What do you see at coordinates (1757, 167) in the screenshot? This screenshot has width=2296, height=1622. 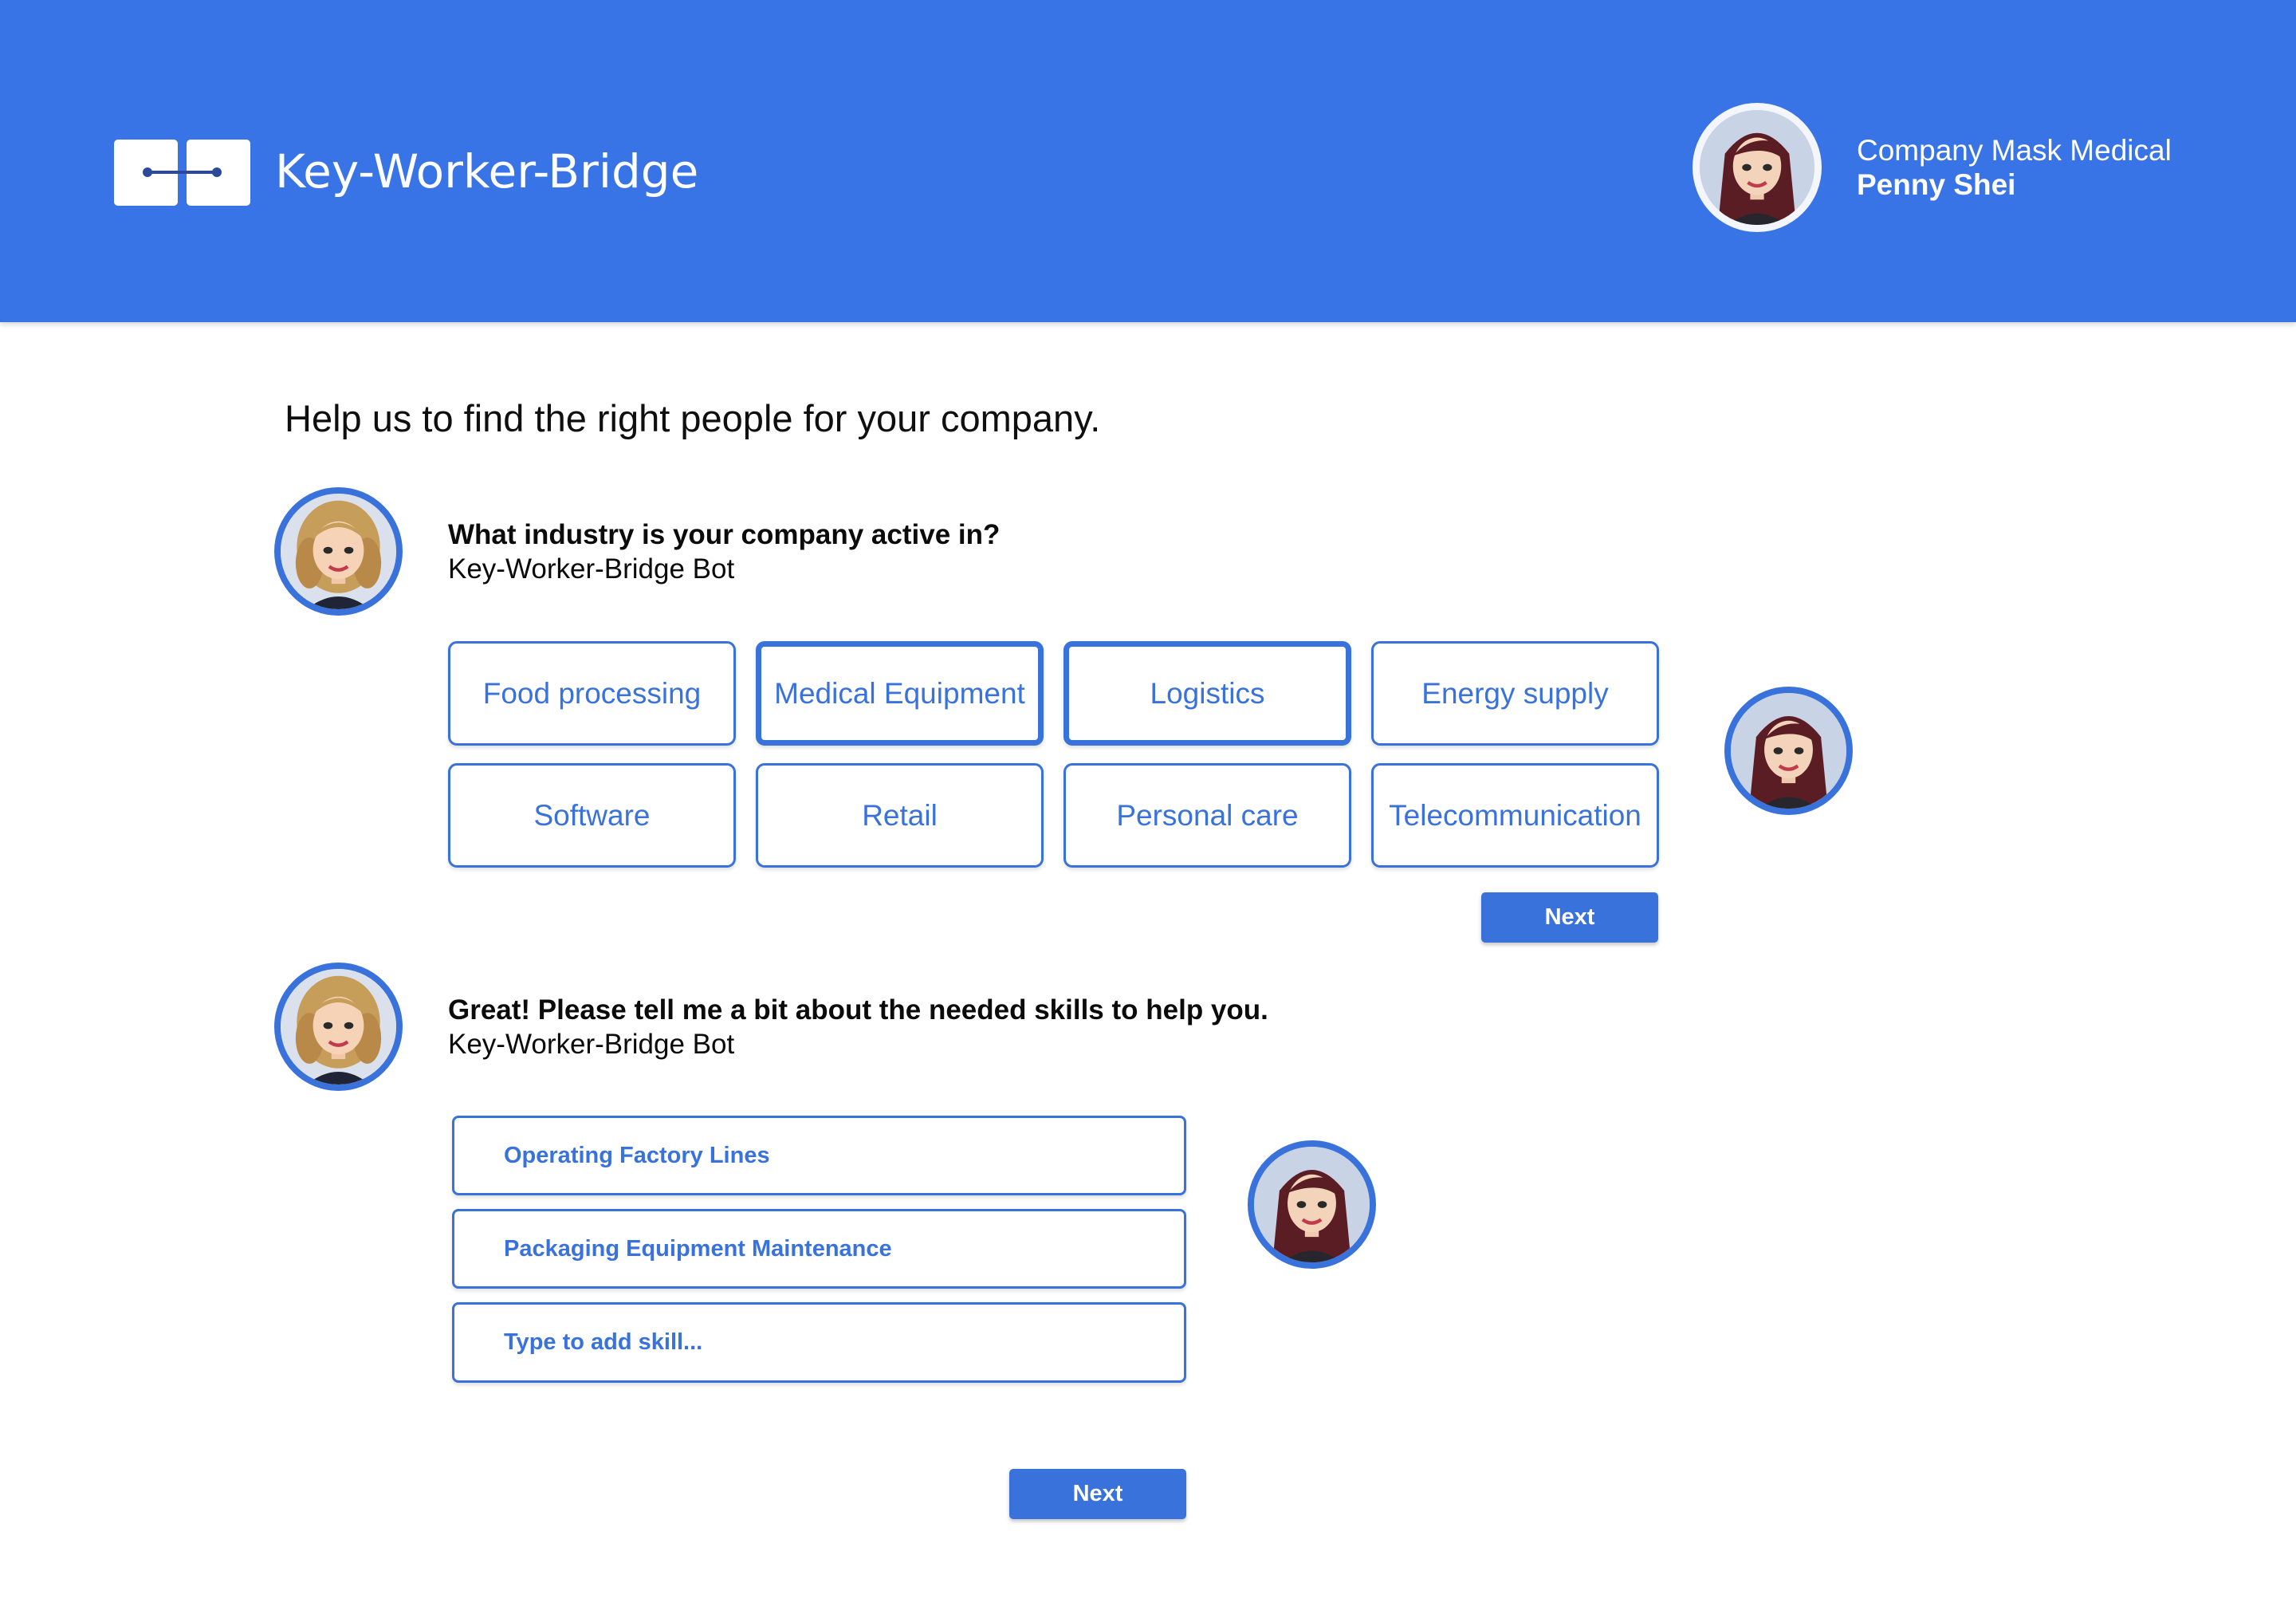 I see `user-avatar` at bounding box center [1757, 167].